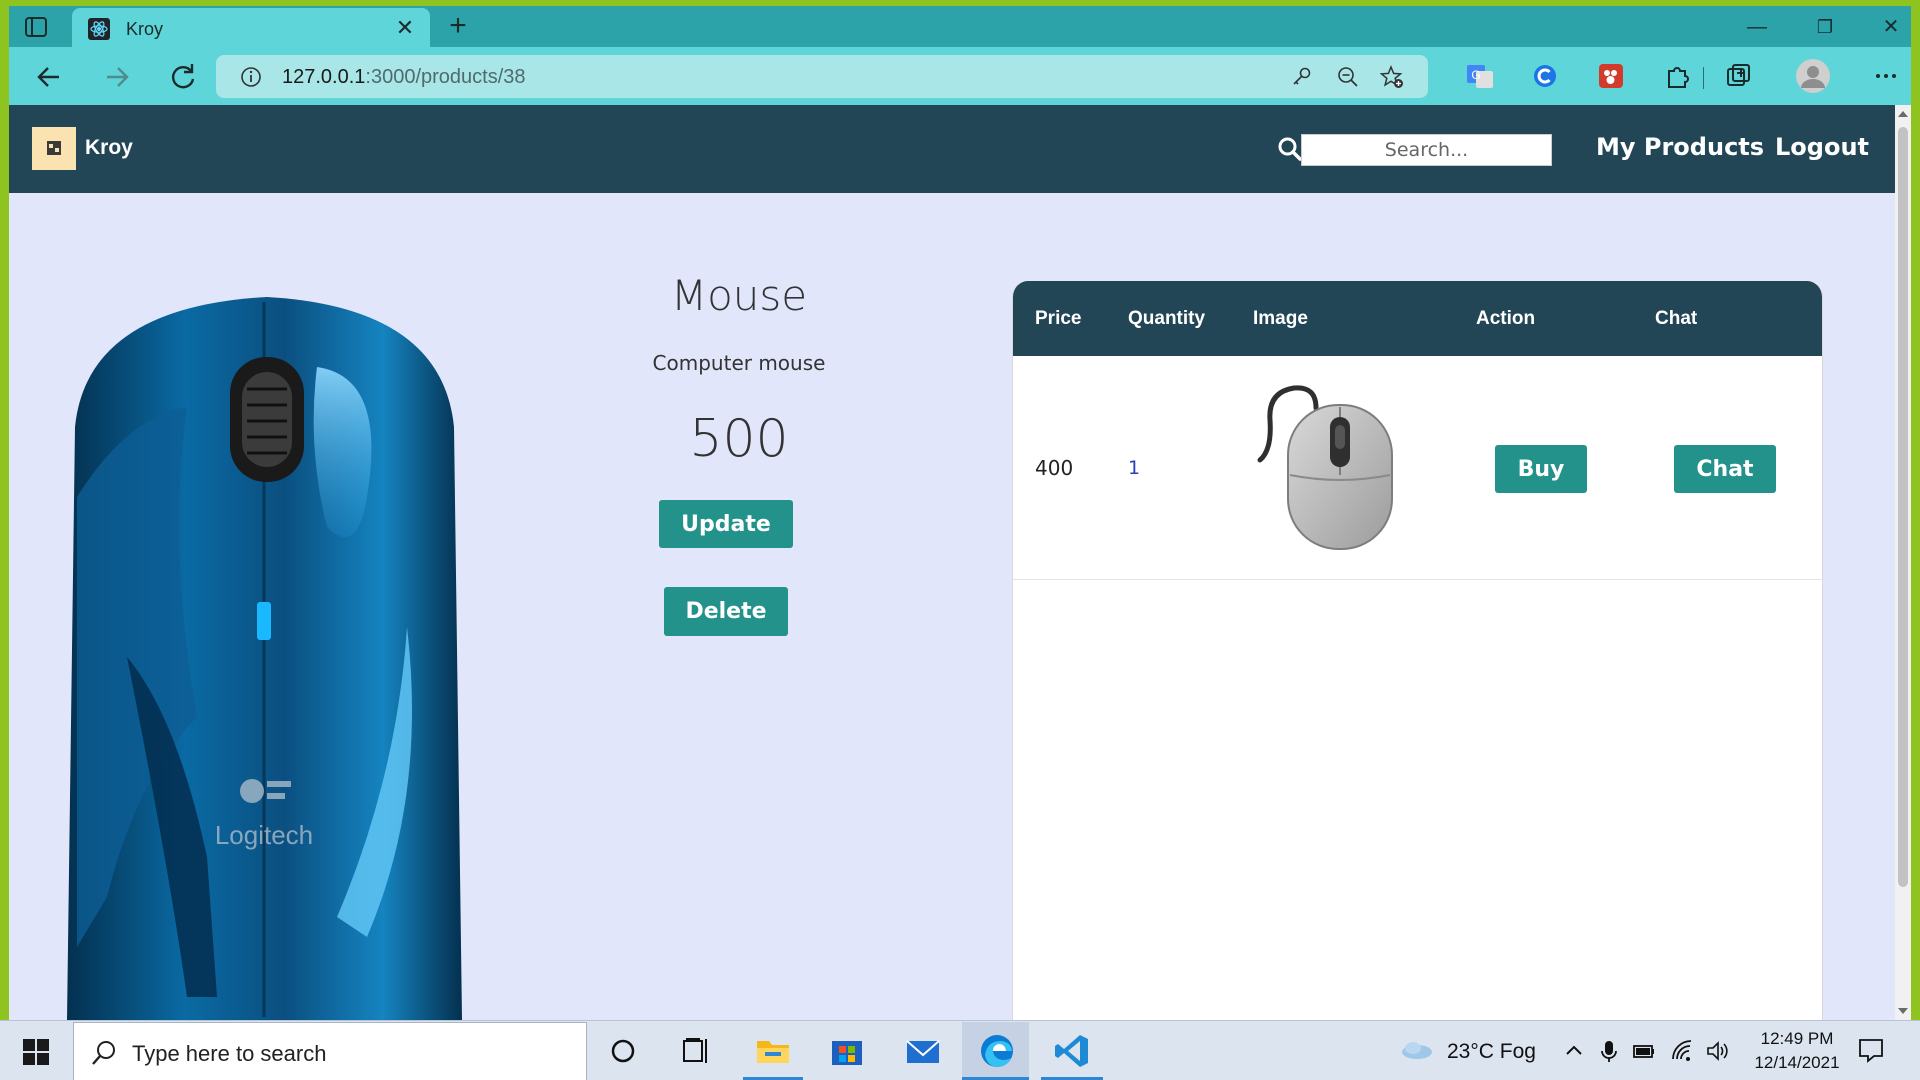 Image resolution: width=1920 pixels, height=1080 pixels. What do you see at coordinates (117, 77) in the screenshot?
I see `forward-arrow-icon` at bounding box center [117, 77].